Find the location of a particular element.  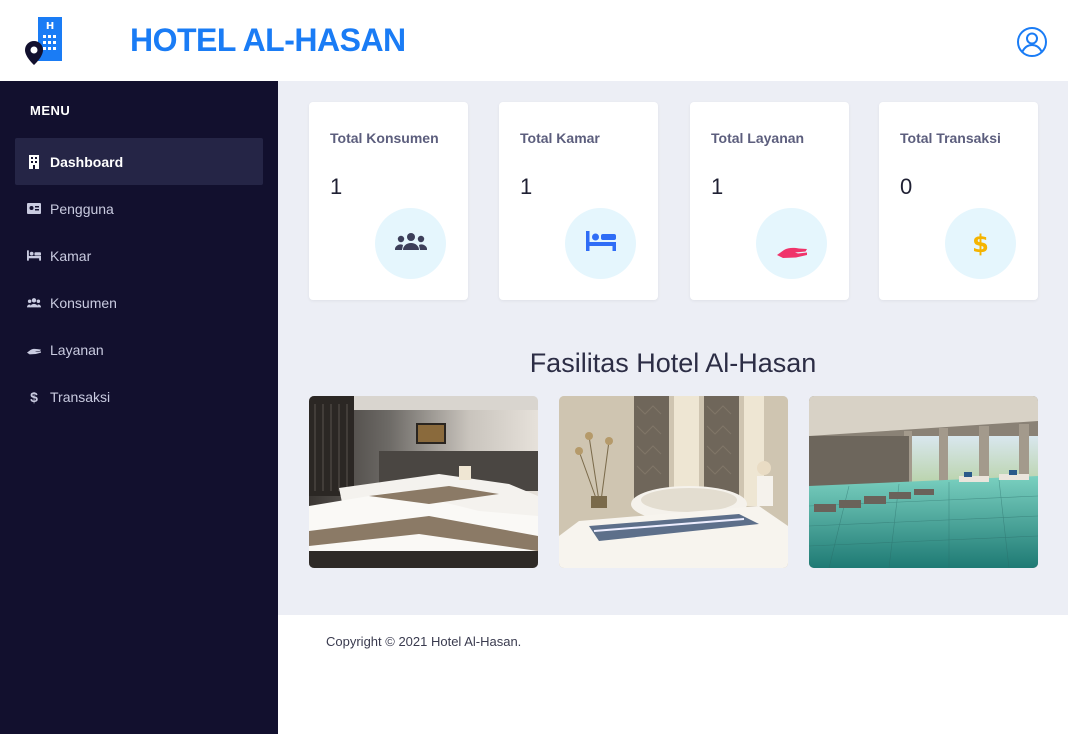

card-title: Total Transaksi is located at coordinates (950, 138).